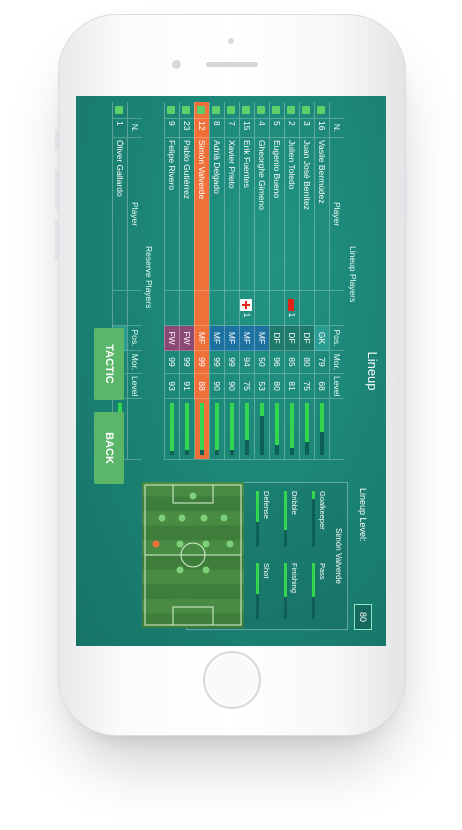 The width and height of the screenshot is (462, 830). What do you see at coordinates (262, 386) in the screenshot?
I see `player-level: 53` at bounding box center [262, 386].